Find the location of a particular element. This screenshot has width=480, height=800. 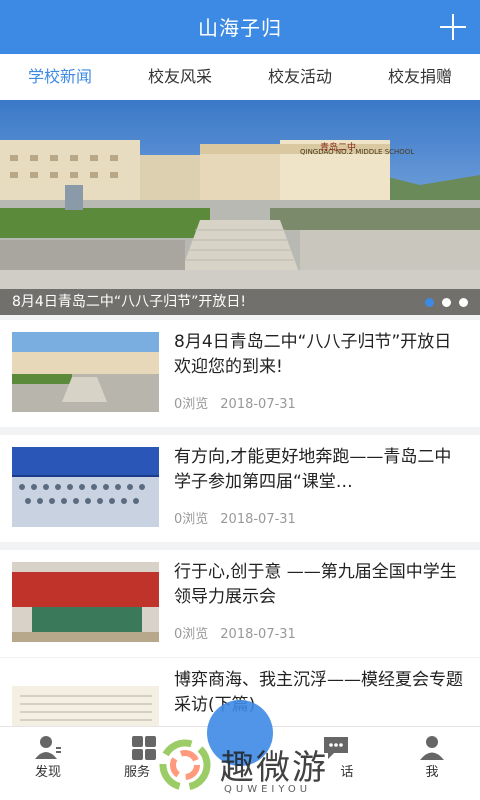

tab-alumni-activities: 校友活动 is located at coordinates (300, 77).